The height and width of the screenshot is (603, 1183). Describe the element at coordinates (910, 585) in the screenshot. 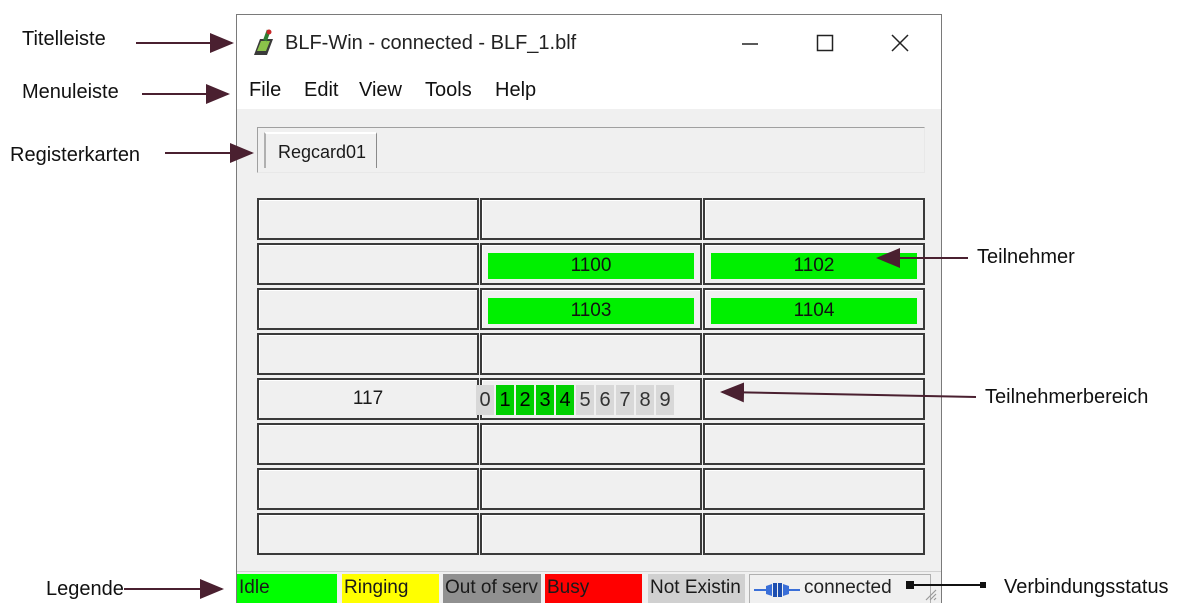

I see `arrow-verbindungsstatus-end` at that location.